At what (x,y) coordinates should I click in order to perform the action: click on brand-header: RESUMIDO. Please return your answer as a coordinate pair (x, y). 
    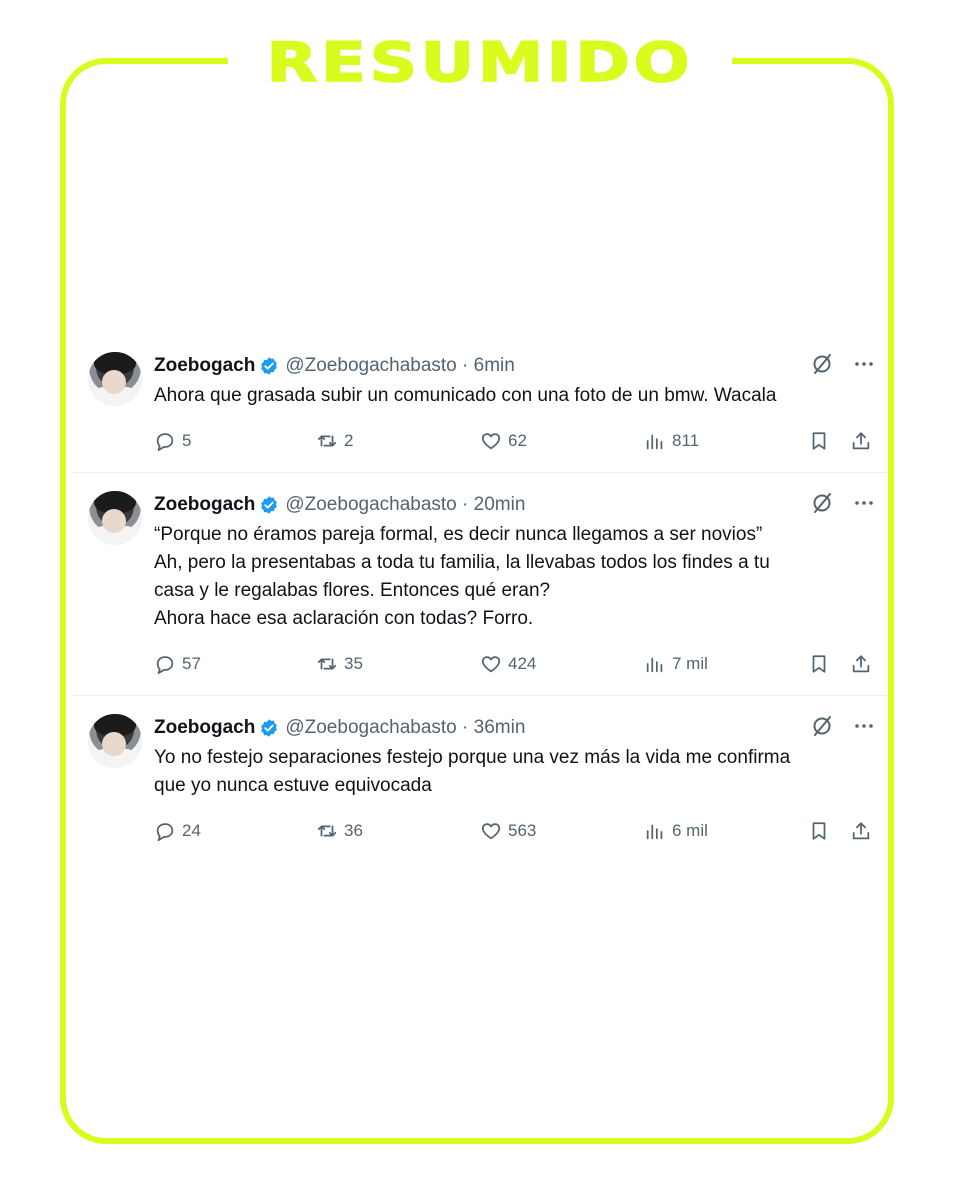
    Looking at the image, I should click on (480, 62).